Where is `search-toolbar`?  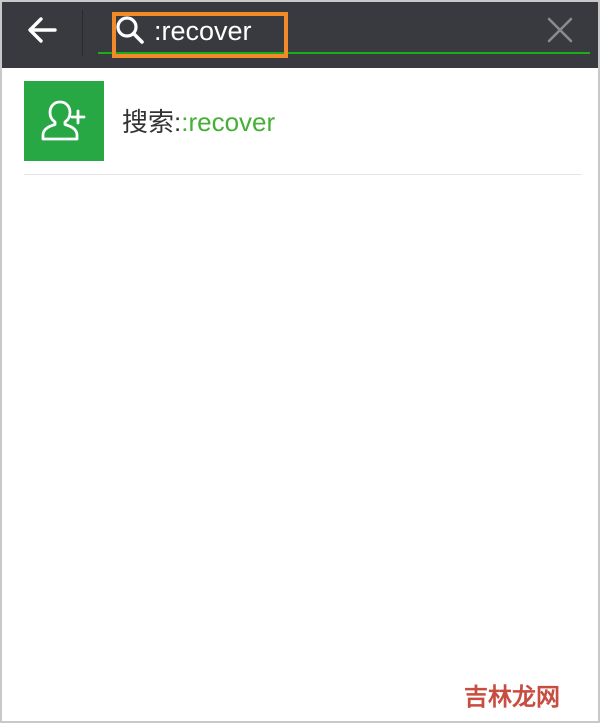
search-toolbar is located at coordinates (300, 35).